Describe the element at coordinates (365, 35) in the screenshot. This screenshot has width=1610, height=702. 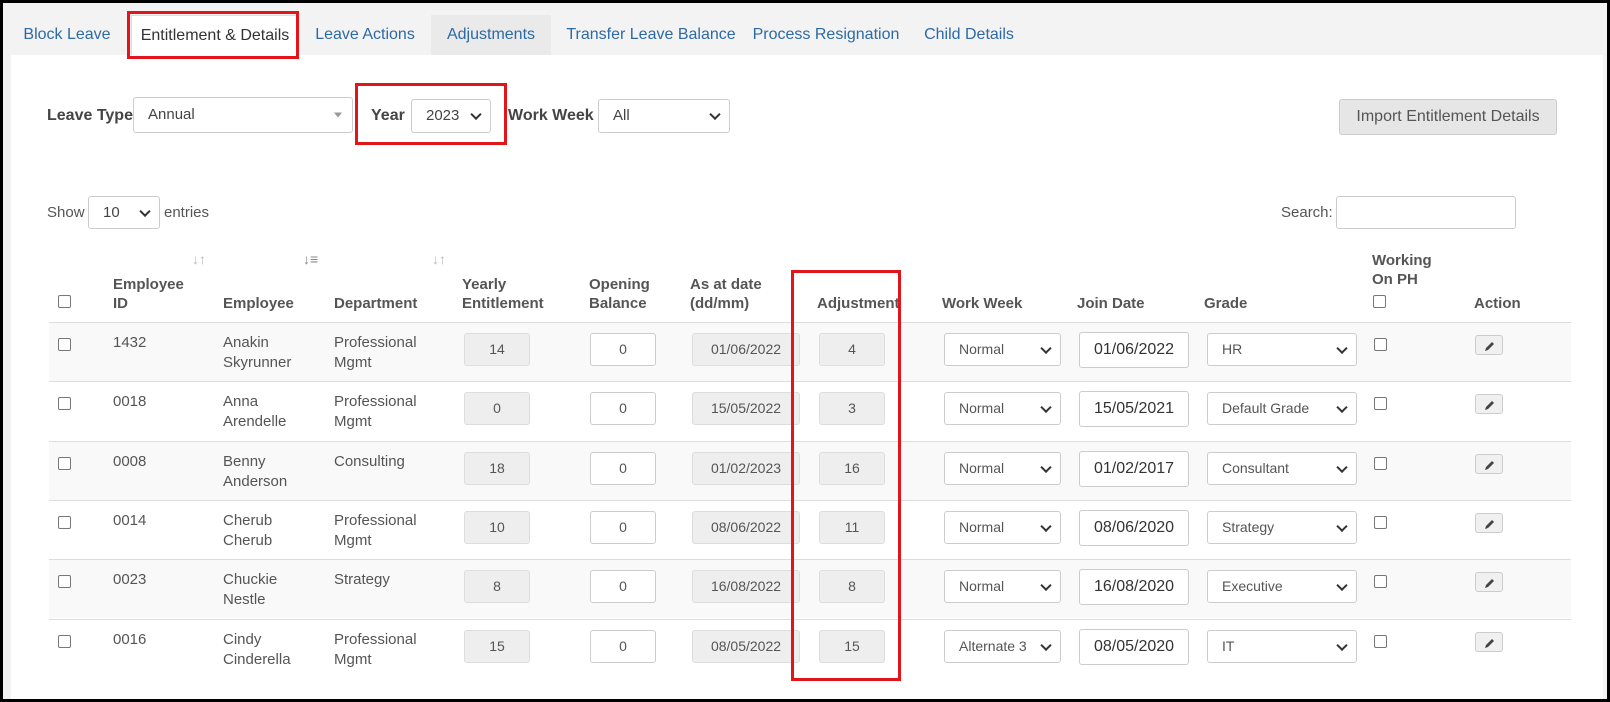
I see `tab-leave-actions: Leave Actions` at that location.